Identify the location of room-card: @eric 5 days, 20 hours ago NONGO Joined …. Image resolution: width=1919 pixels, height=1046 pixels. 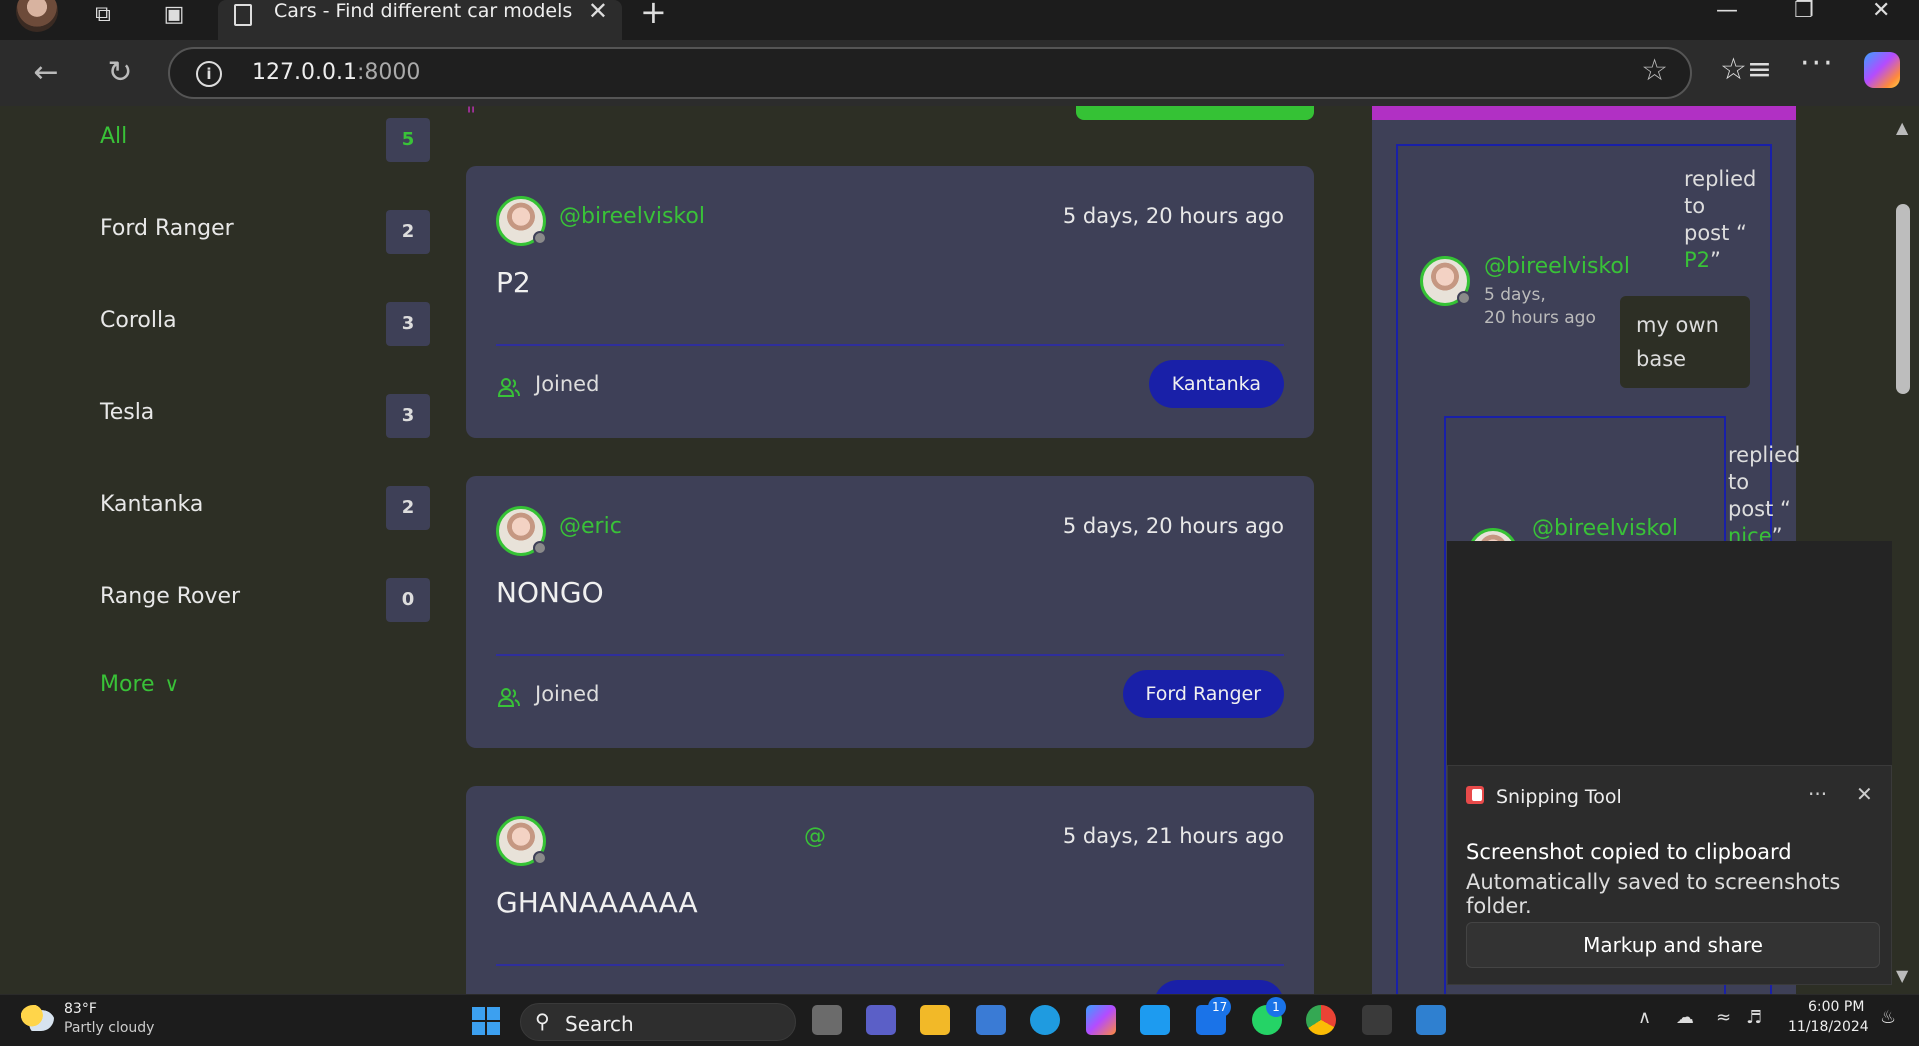
(890, 612).